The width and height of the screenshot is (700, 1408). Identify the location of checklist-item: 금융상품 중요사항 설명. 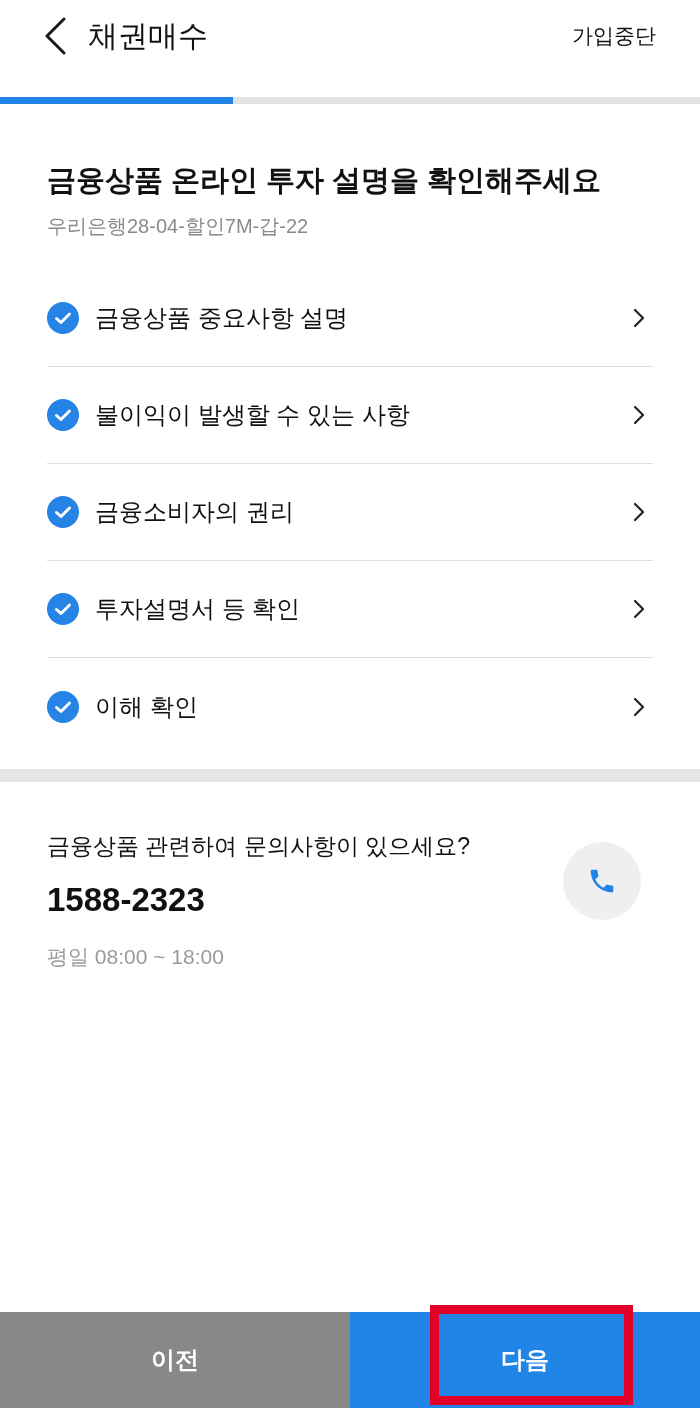
(350, 318).